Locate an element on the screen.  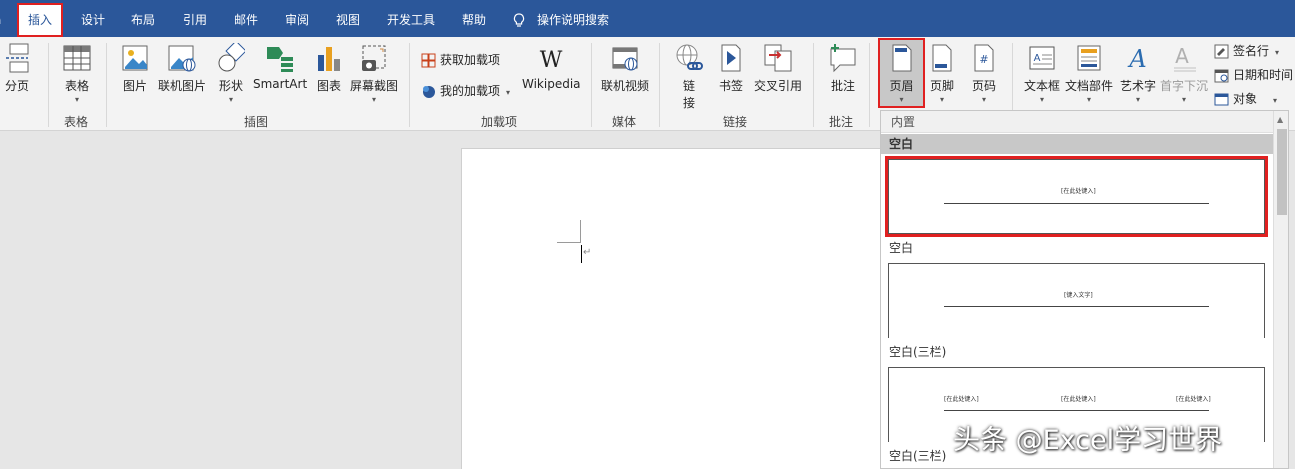
smartart-button: SmartArt is located at coordinates (280, 67).